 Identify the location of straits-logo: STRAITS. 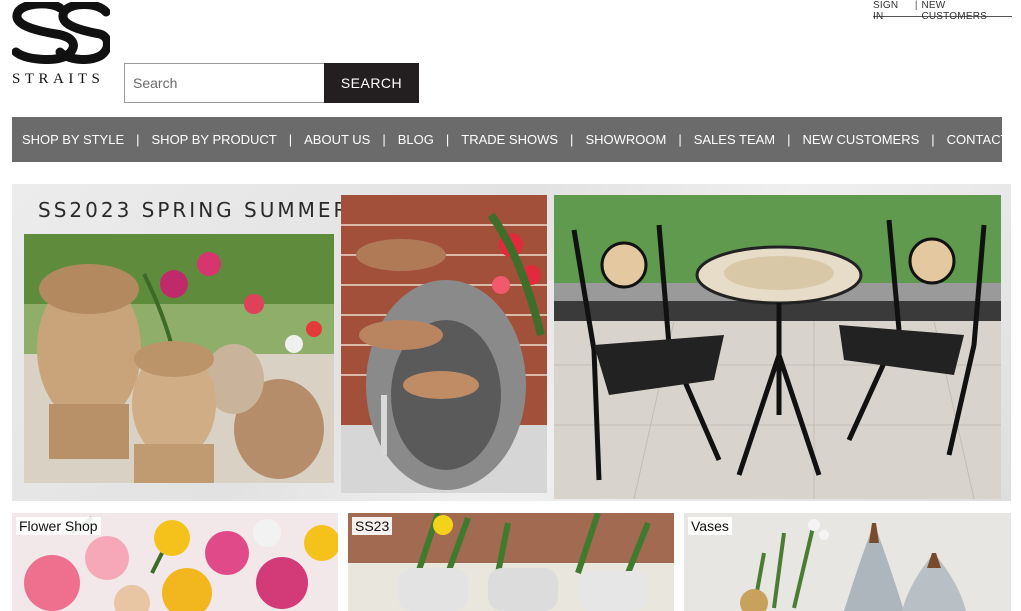
(62, 46).